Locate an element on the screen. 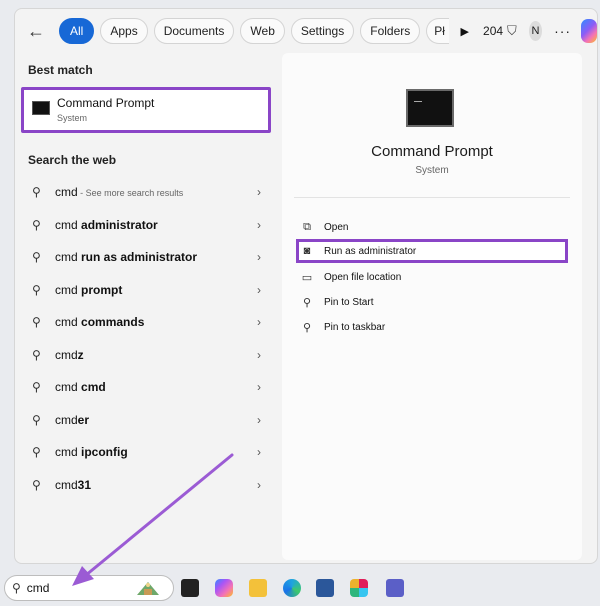  action-open-file-location: ▭ Open file location is located at coordinates (435, 277).